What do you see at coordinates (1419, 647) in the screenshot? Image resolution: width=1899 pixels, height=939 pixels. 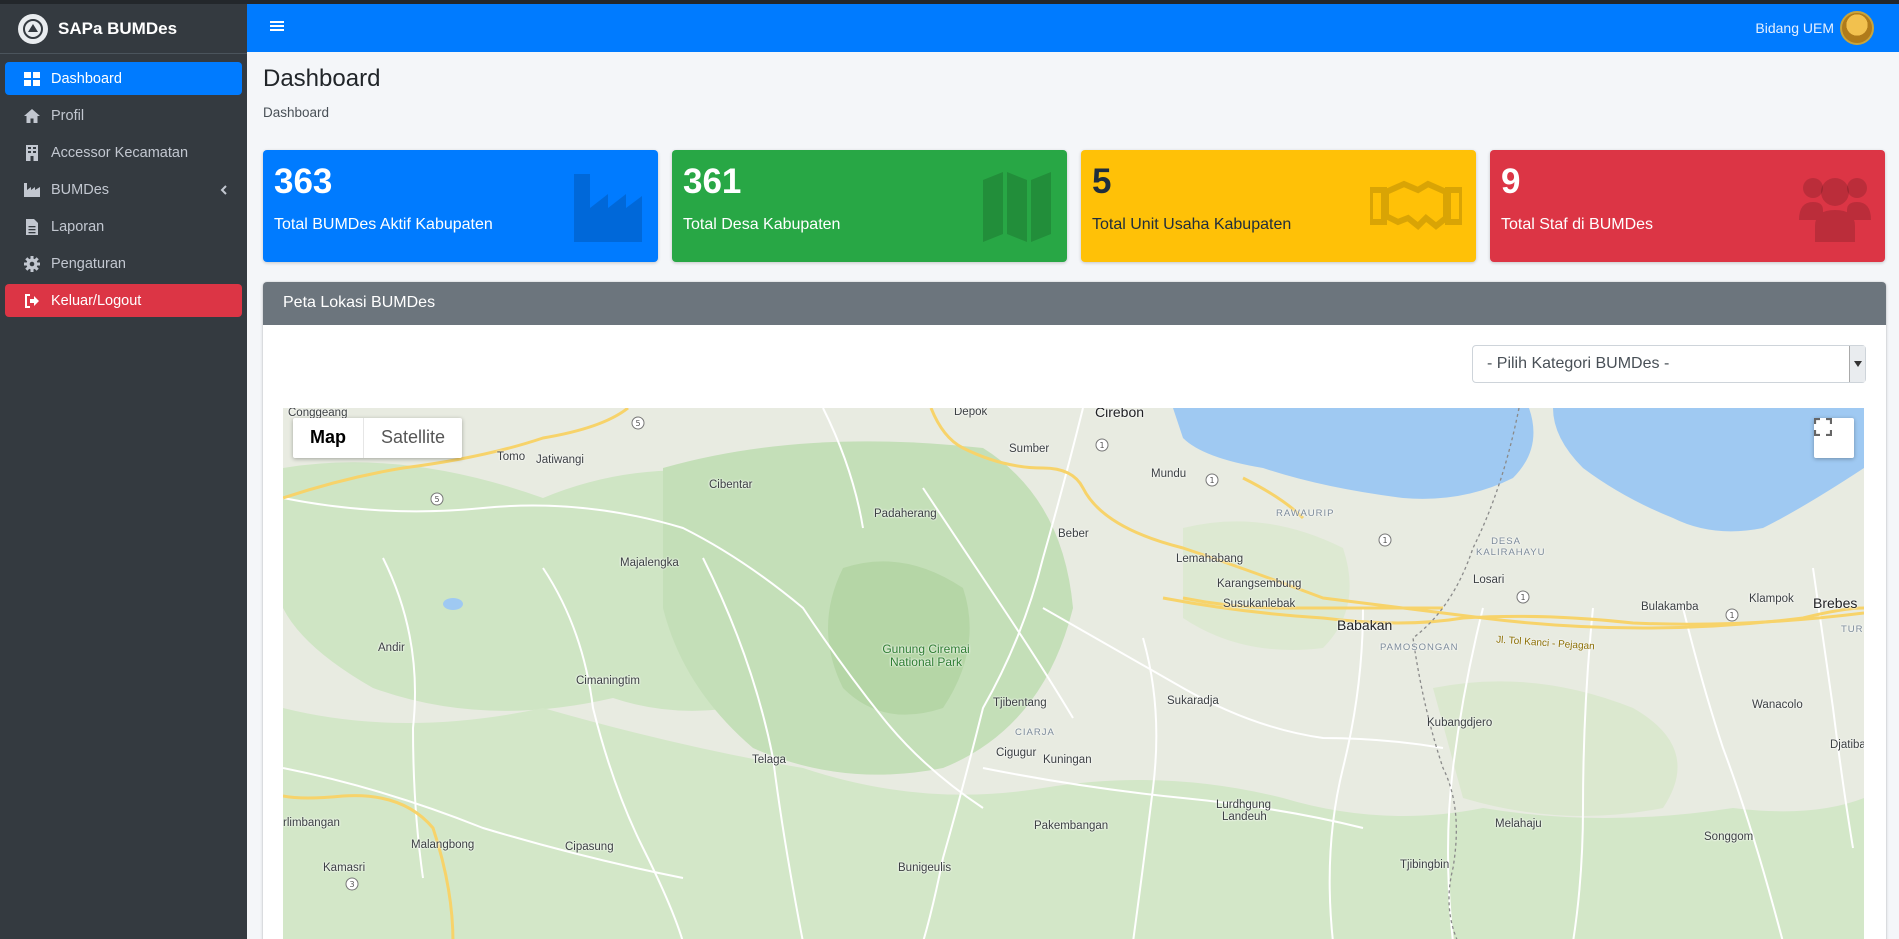 I see `place-label: PAMOSONGAN` at bounding box center [1419, 647].